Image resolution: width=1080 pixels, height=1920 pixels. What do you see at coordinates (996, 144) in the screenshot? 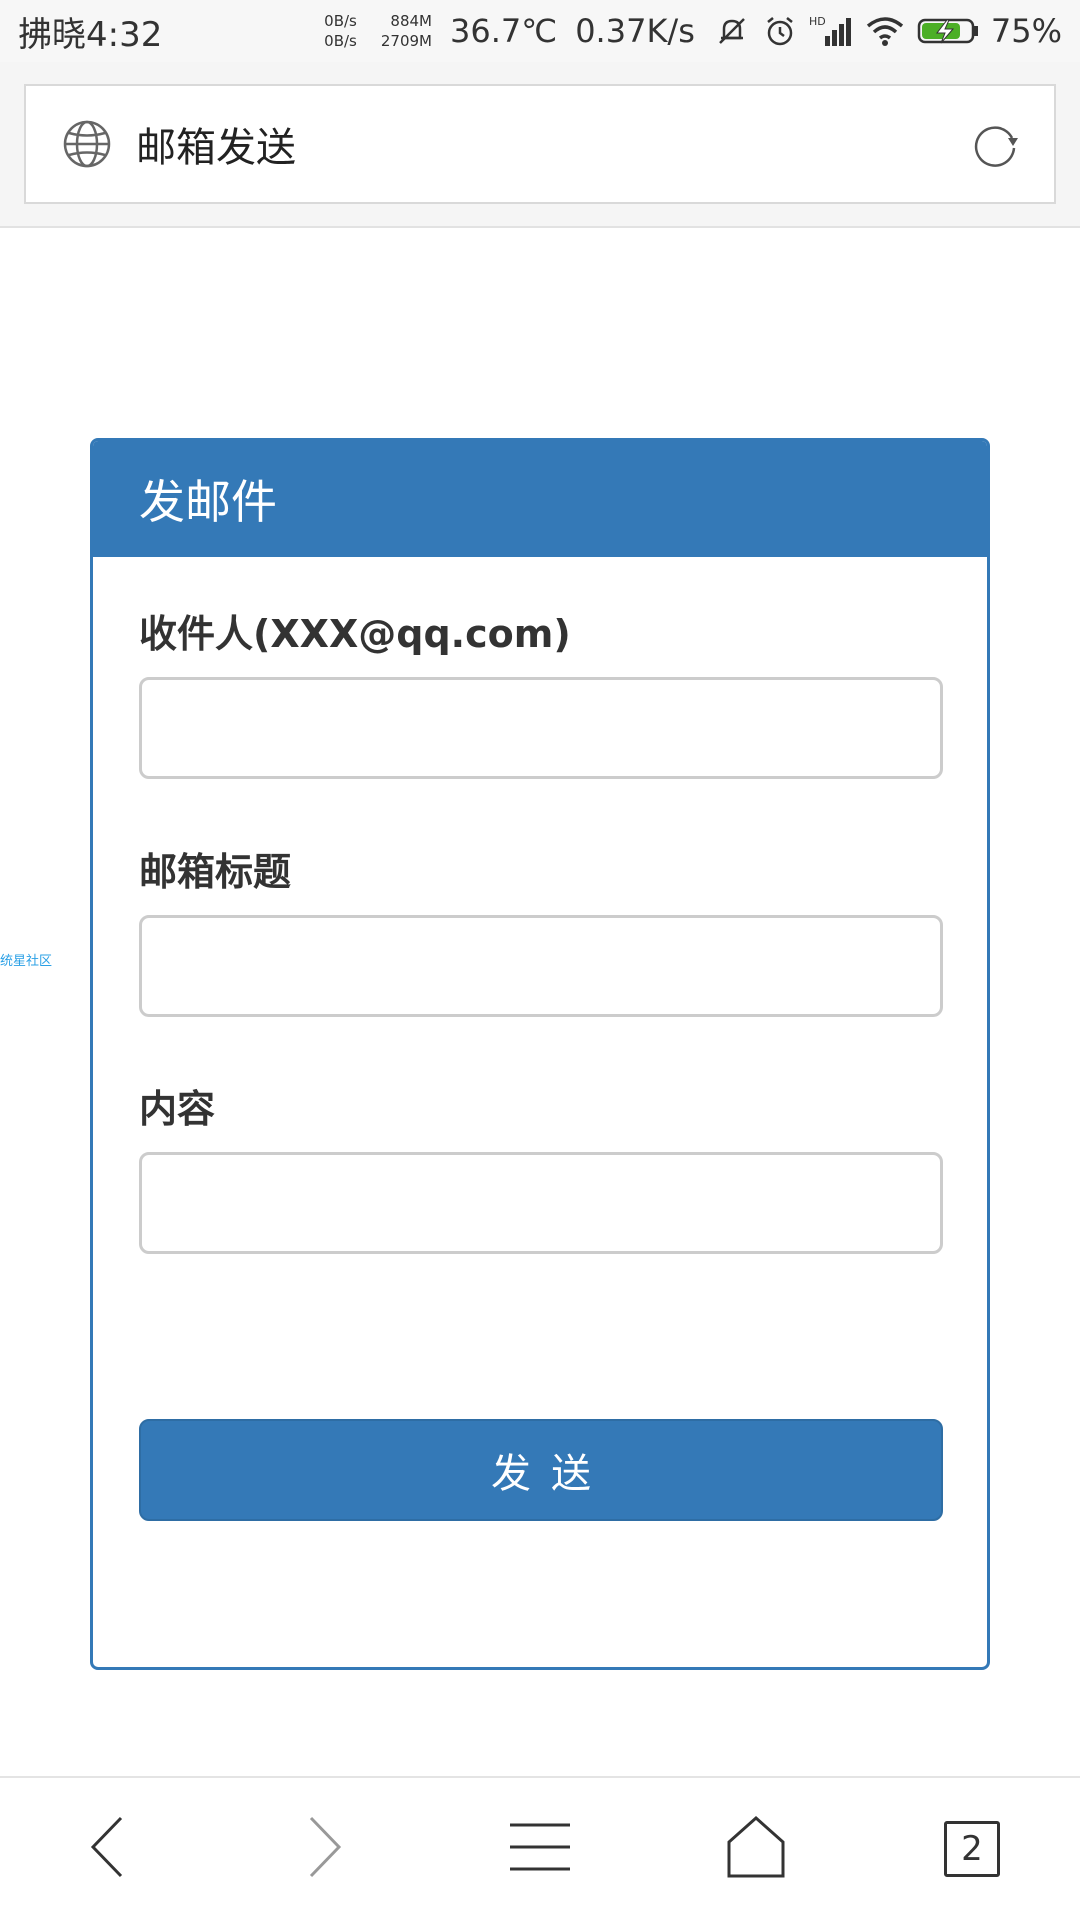
I see `refresh-icon` at bounding box center [996, 144].